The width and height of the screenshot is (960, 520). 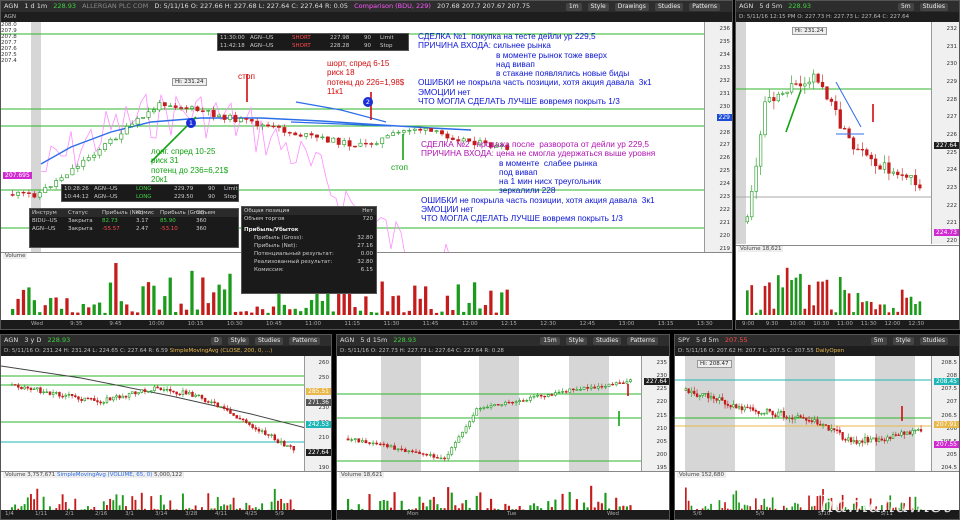 What do you see at coordinates (221, 351) in the screenshot?
I see `bl-study: SimpleMovingAvg (CLOSE, 200, 0, ...)` at bounding box center [221, 351].